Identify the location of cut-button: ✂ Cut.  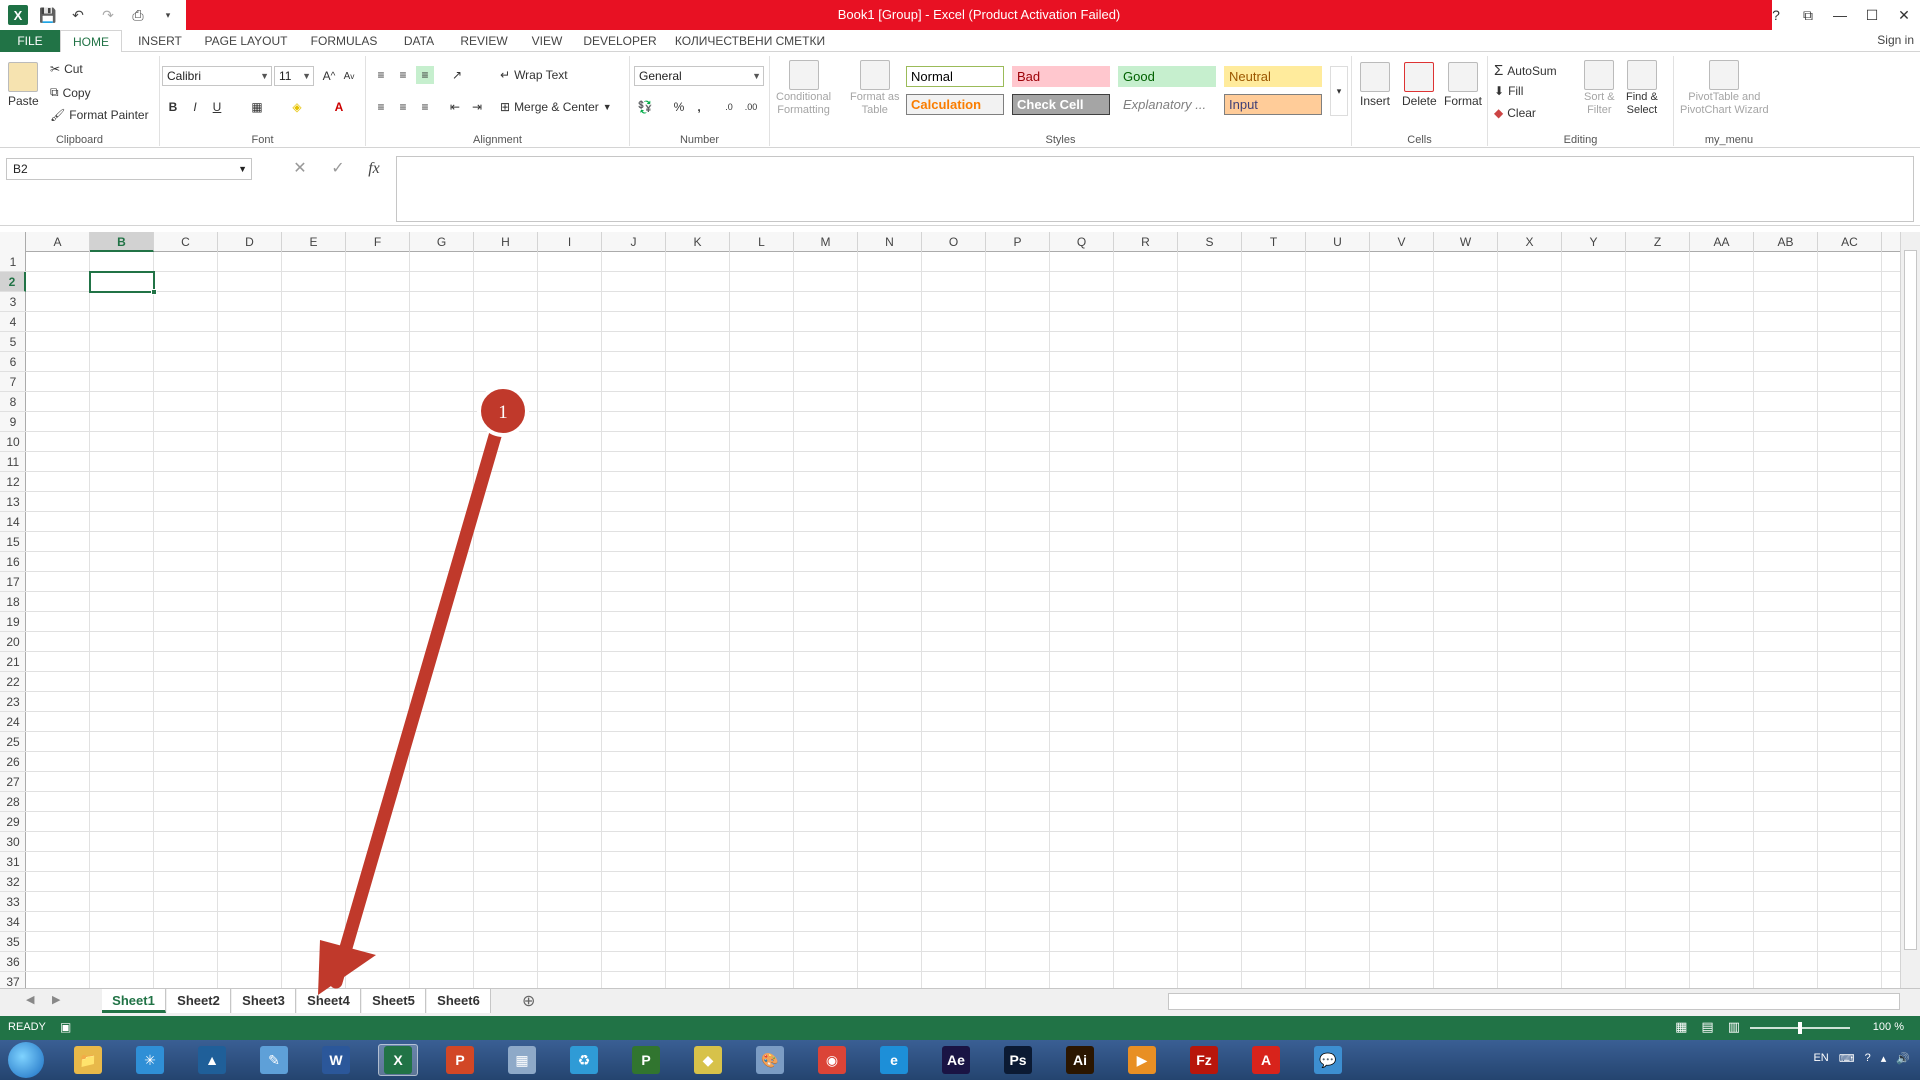
(66, 69).